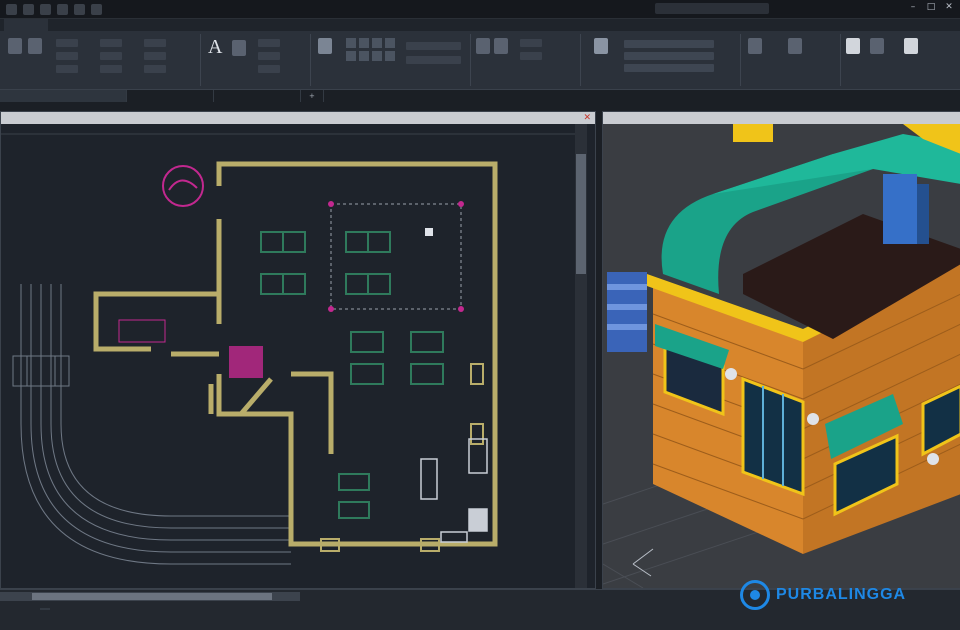 This screenshot has width=960, height=630. Describe the element at coordinates (877, 46) in the screenshot. I see `clipboard-icon` at that location.